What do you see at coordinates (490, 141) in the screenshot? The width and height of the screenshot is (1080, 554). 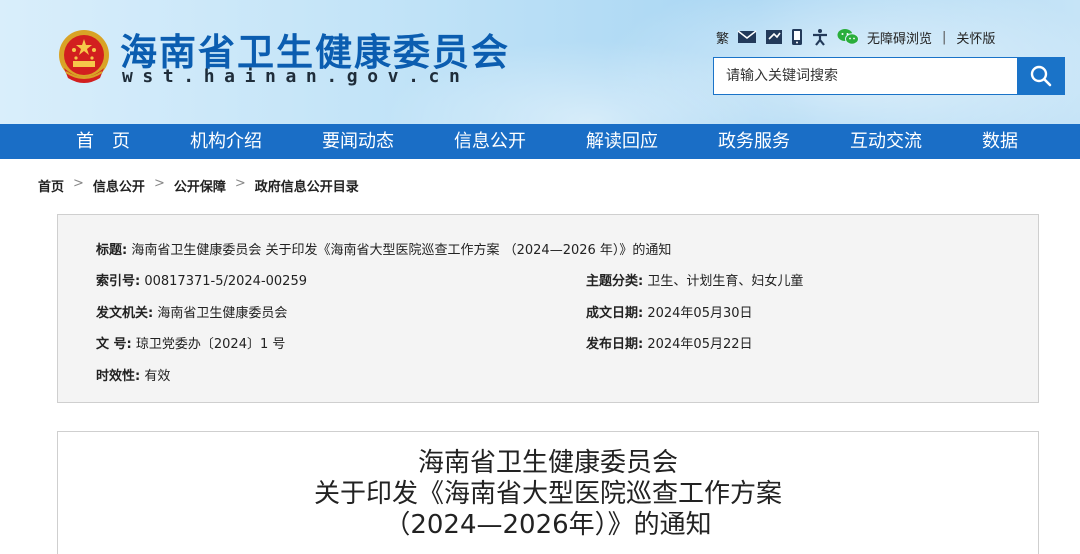 I see `nav-item-info-disclosure: 信息公开` at bounding box center [490, 141].